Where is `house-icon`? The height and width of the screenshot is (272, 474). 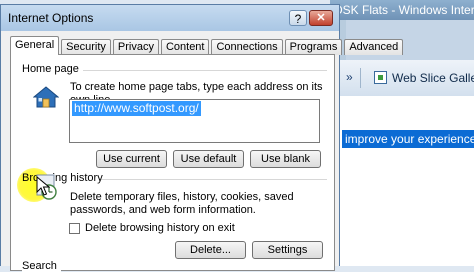 house-icon is located at coordinates (46, 97).